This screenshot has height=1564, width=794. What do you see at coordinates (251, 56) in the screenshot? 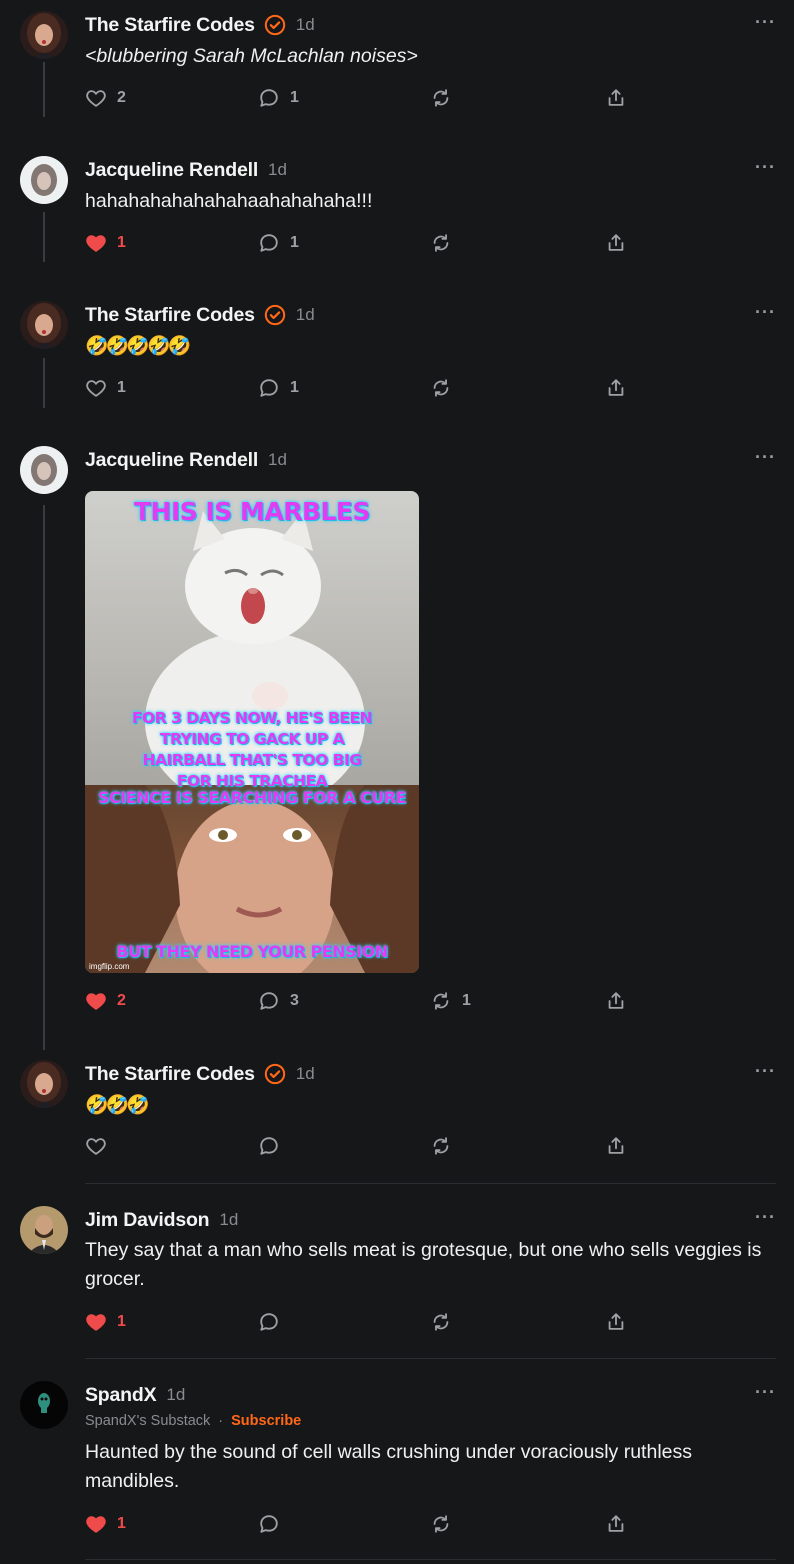
I see `comment-text: <blubbering Sarah McLachlan noises>` at bounding box center [251, 56].